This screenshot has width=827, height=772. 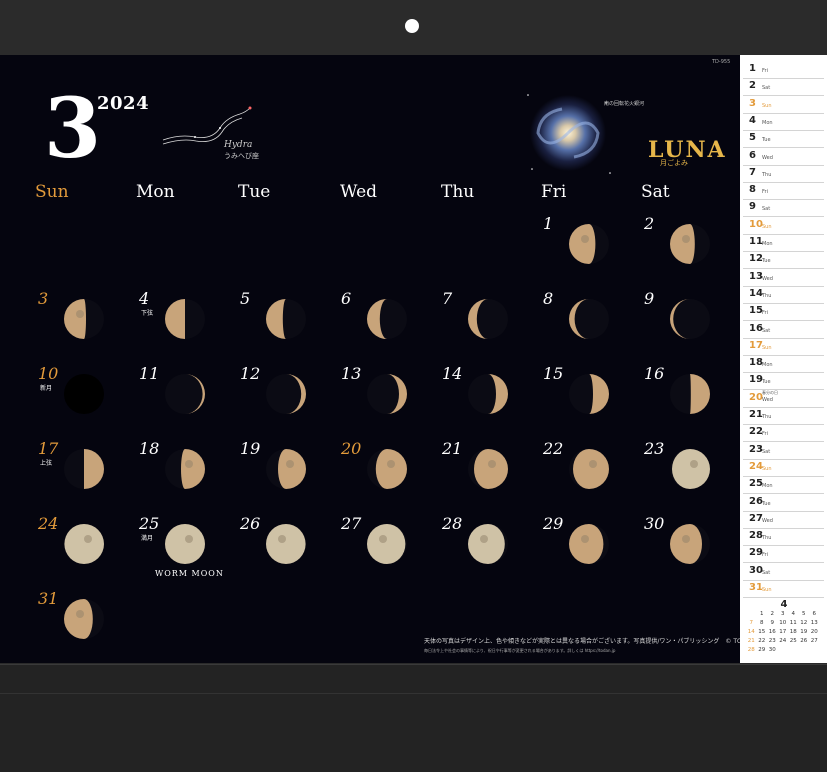 I want to click on mini-day: 19, so click(x=804, y=632).